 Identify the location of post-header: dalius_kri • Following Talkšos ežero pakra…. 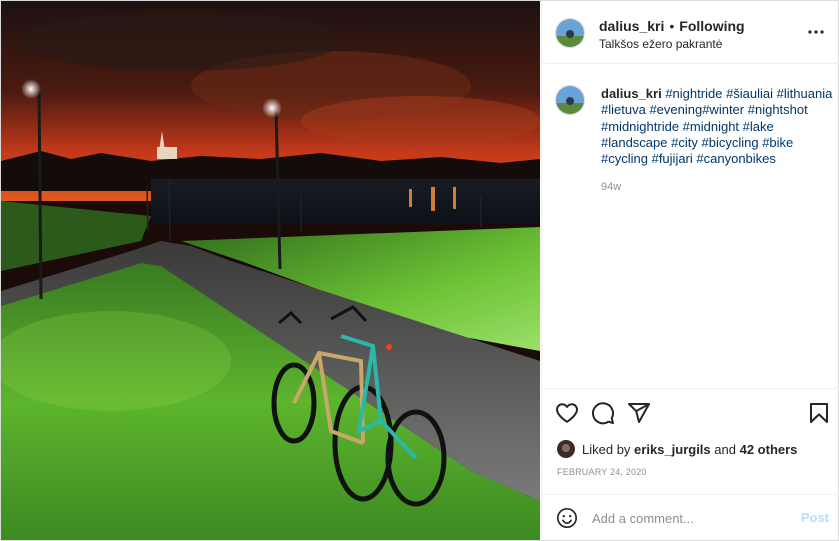
(690, 32).